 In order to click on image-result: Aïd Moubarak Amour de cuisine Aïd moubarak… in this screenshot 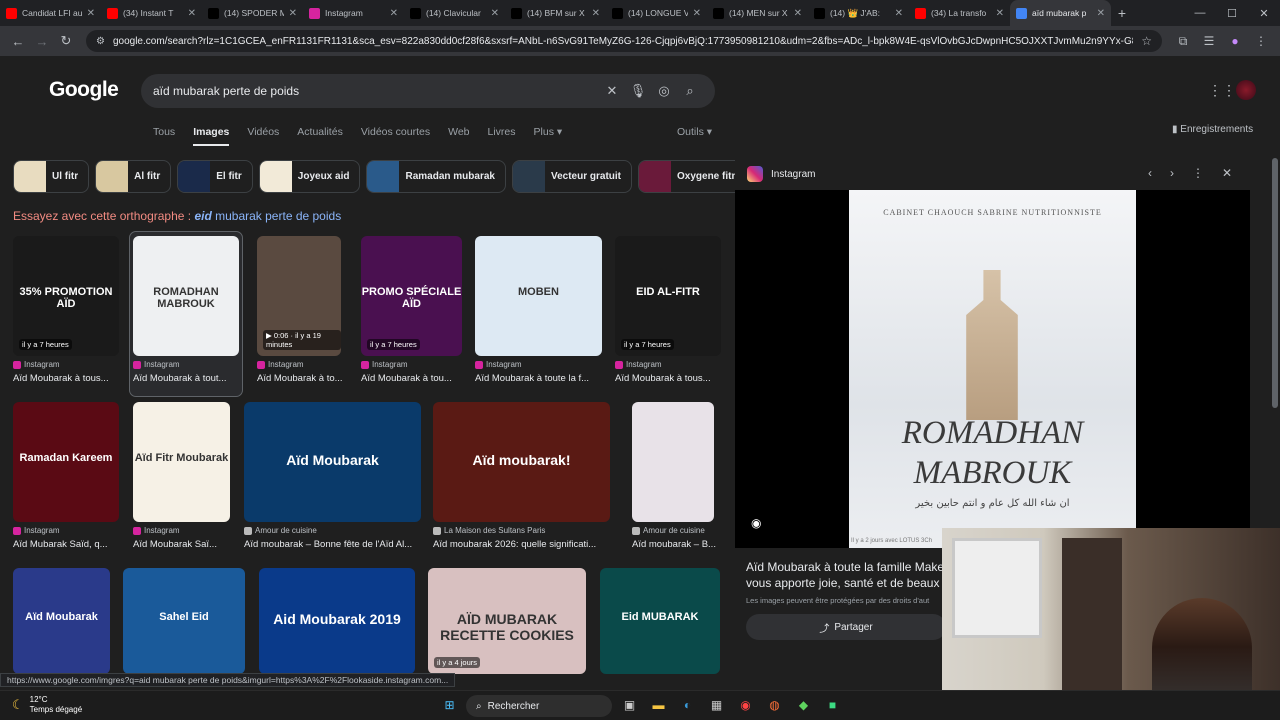, I will do `click(332, 480)`.